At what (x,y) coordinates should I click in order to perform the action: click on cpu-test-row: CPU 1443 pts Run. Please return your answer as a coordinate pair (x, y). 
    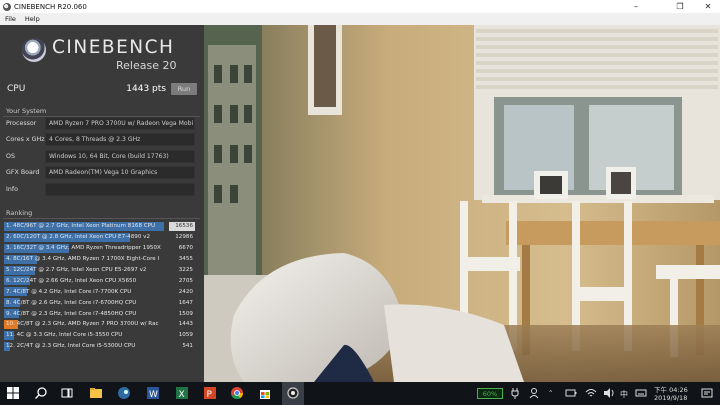
    Looking at the image, I should click on (101, 89).